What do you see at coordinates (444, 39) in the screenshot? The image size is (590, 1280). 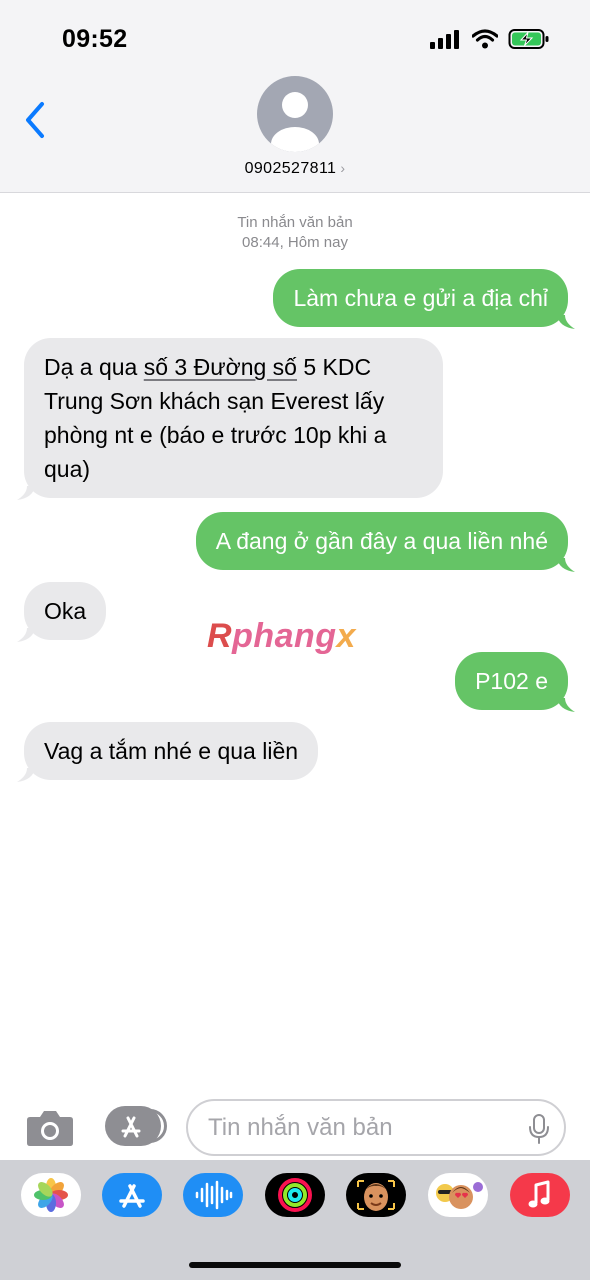 I see `cellular-signal-icon` at bounding box center [444, 39].